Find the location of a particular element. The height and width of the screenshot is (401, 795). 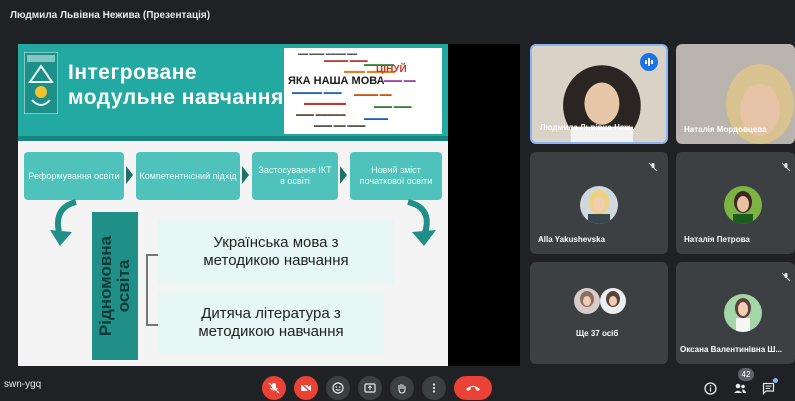

present-icon is located at coordinates (370, 388).